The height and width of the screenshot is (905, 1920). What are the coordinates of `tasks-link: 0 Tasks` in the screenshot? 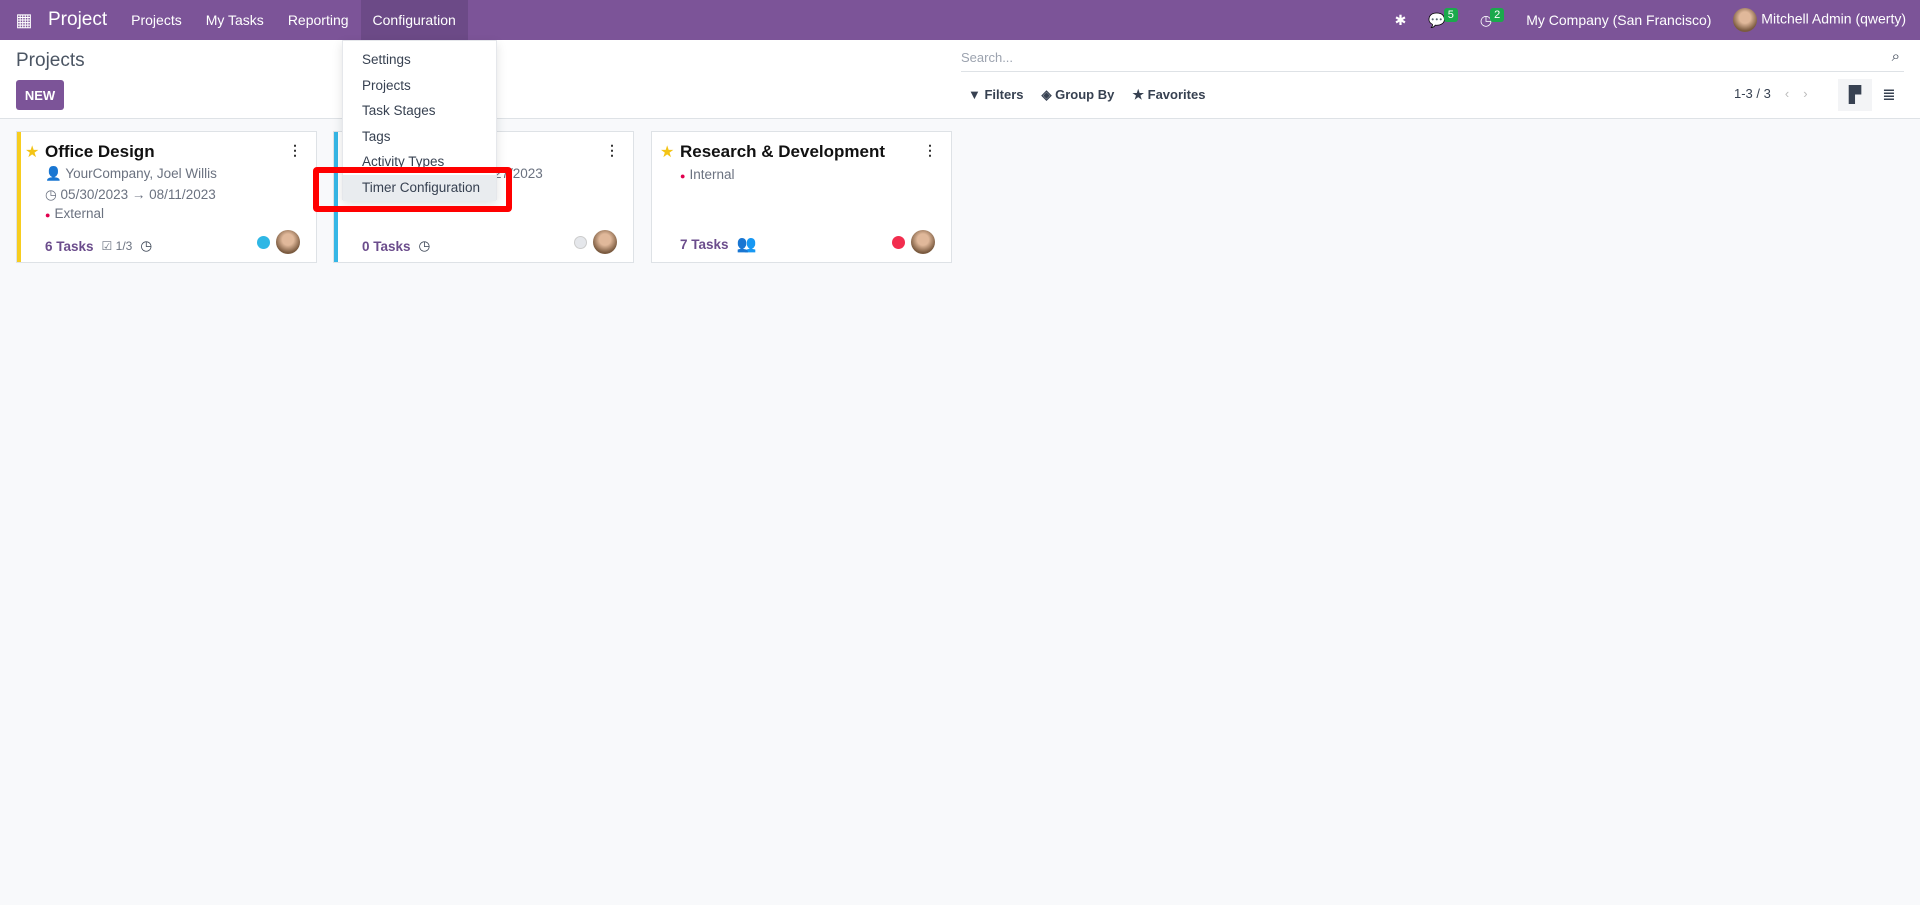 It's located at (386, 246).